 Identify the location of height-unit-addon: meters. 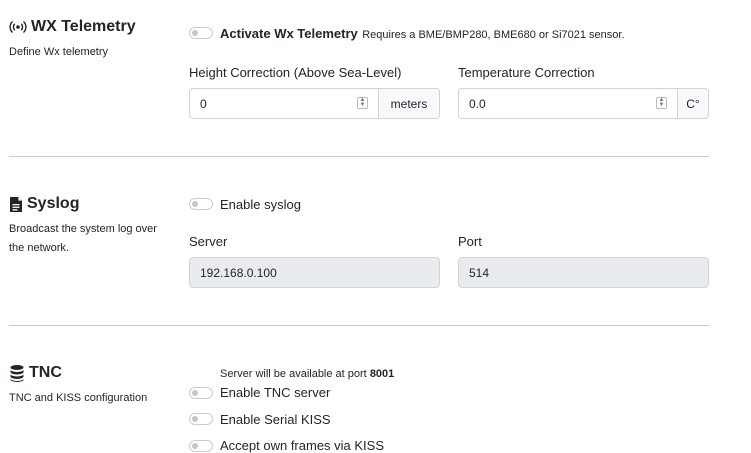
(409, 103).